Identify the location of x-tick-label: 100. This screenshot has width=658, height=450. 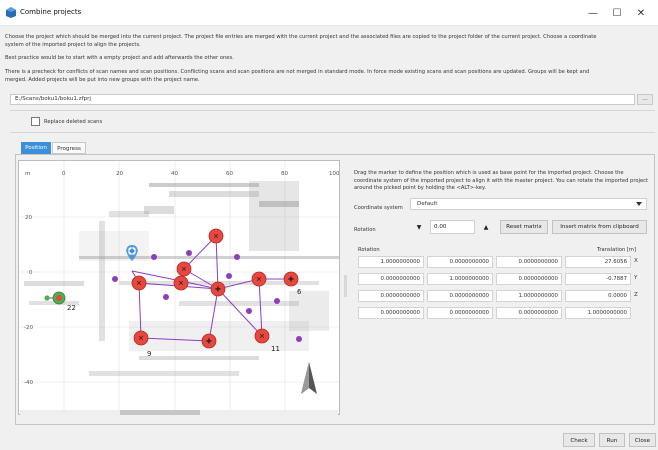
(334, 174).